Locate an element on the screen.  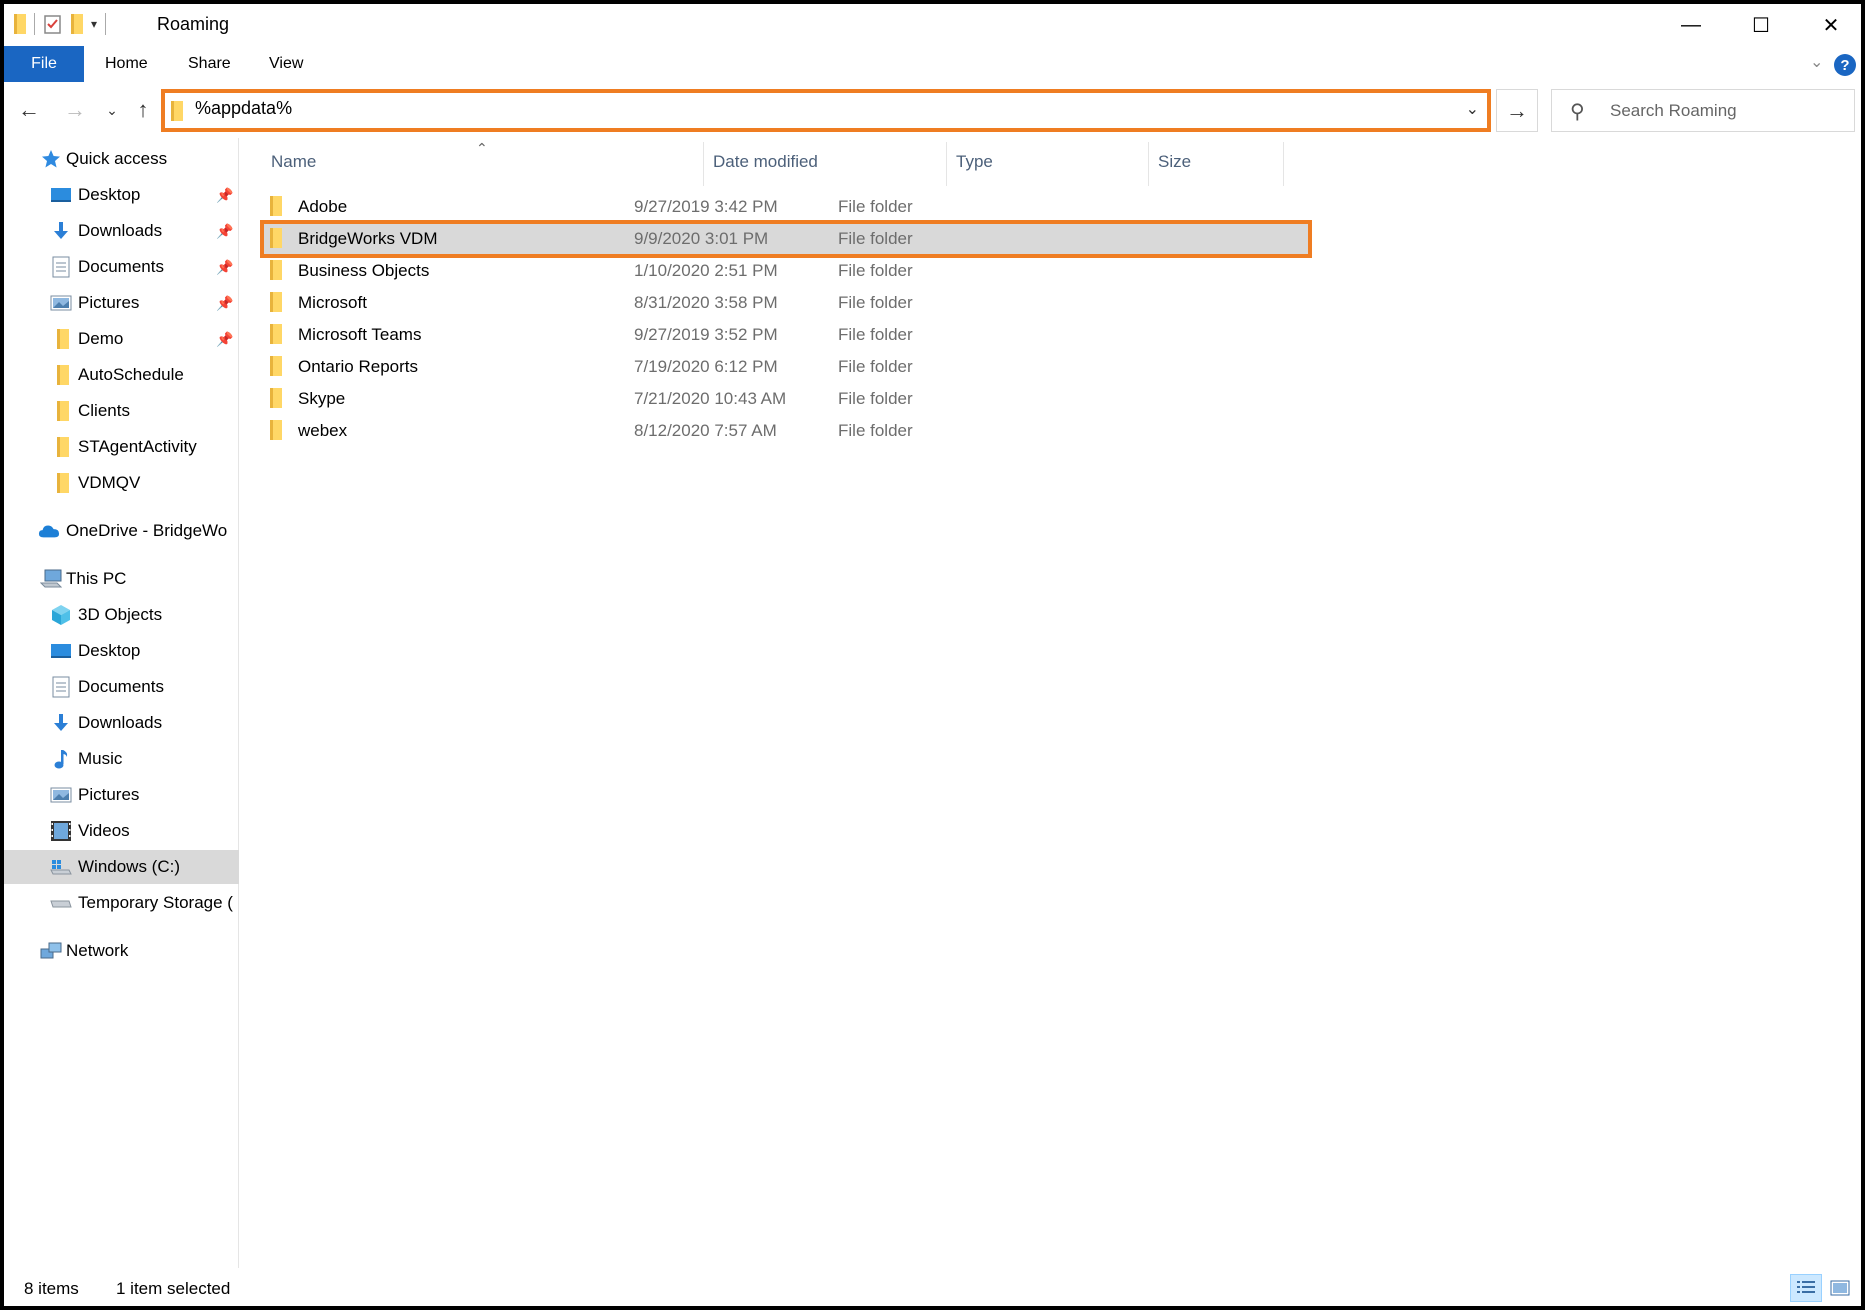
sidebar-item-documents: Documents 📌 is located at coordinates (121, 267).